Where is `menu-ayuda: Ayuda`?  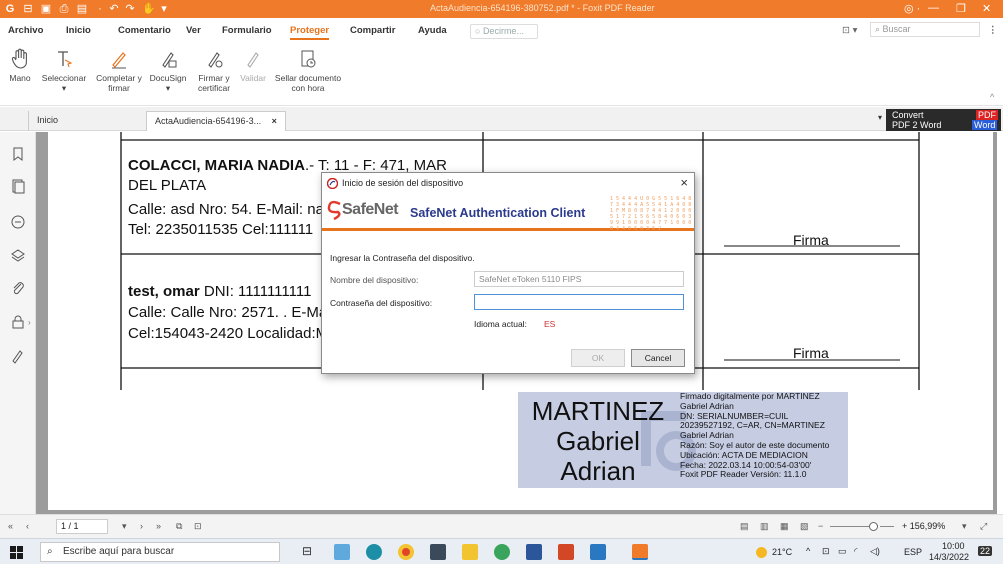
menu-ayuda: Ayuda is located at coordinates (432, 30).